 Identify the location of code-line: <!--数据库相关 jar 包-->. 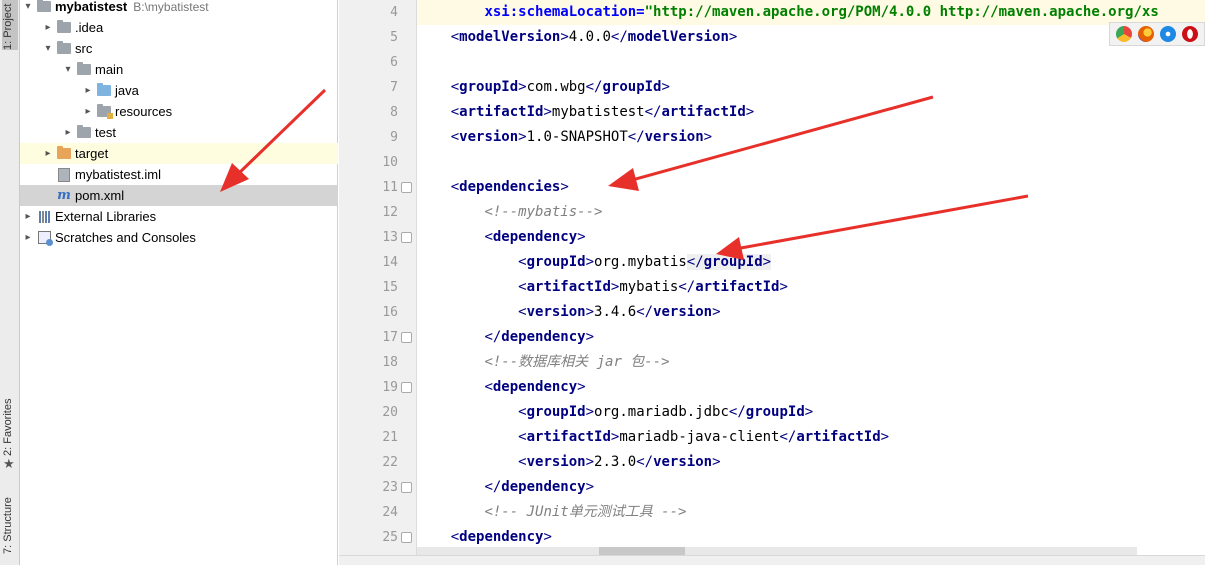
(543, 362).